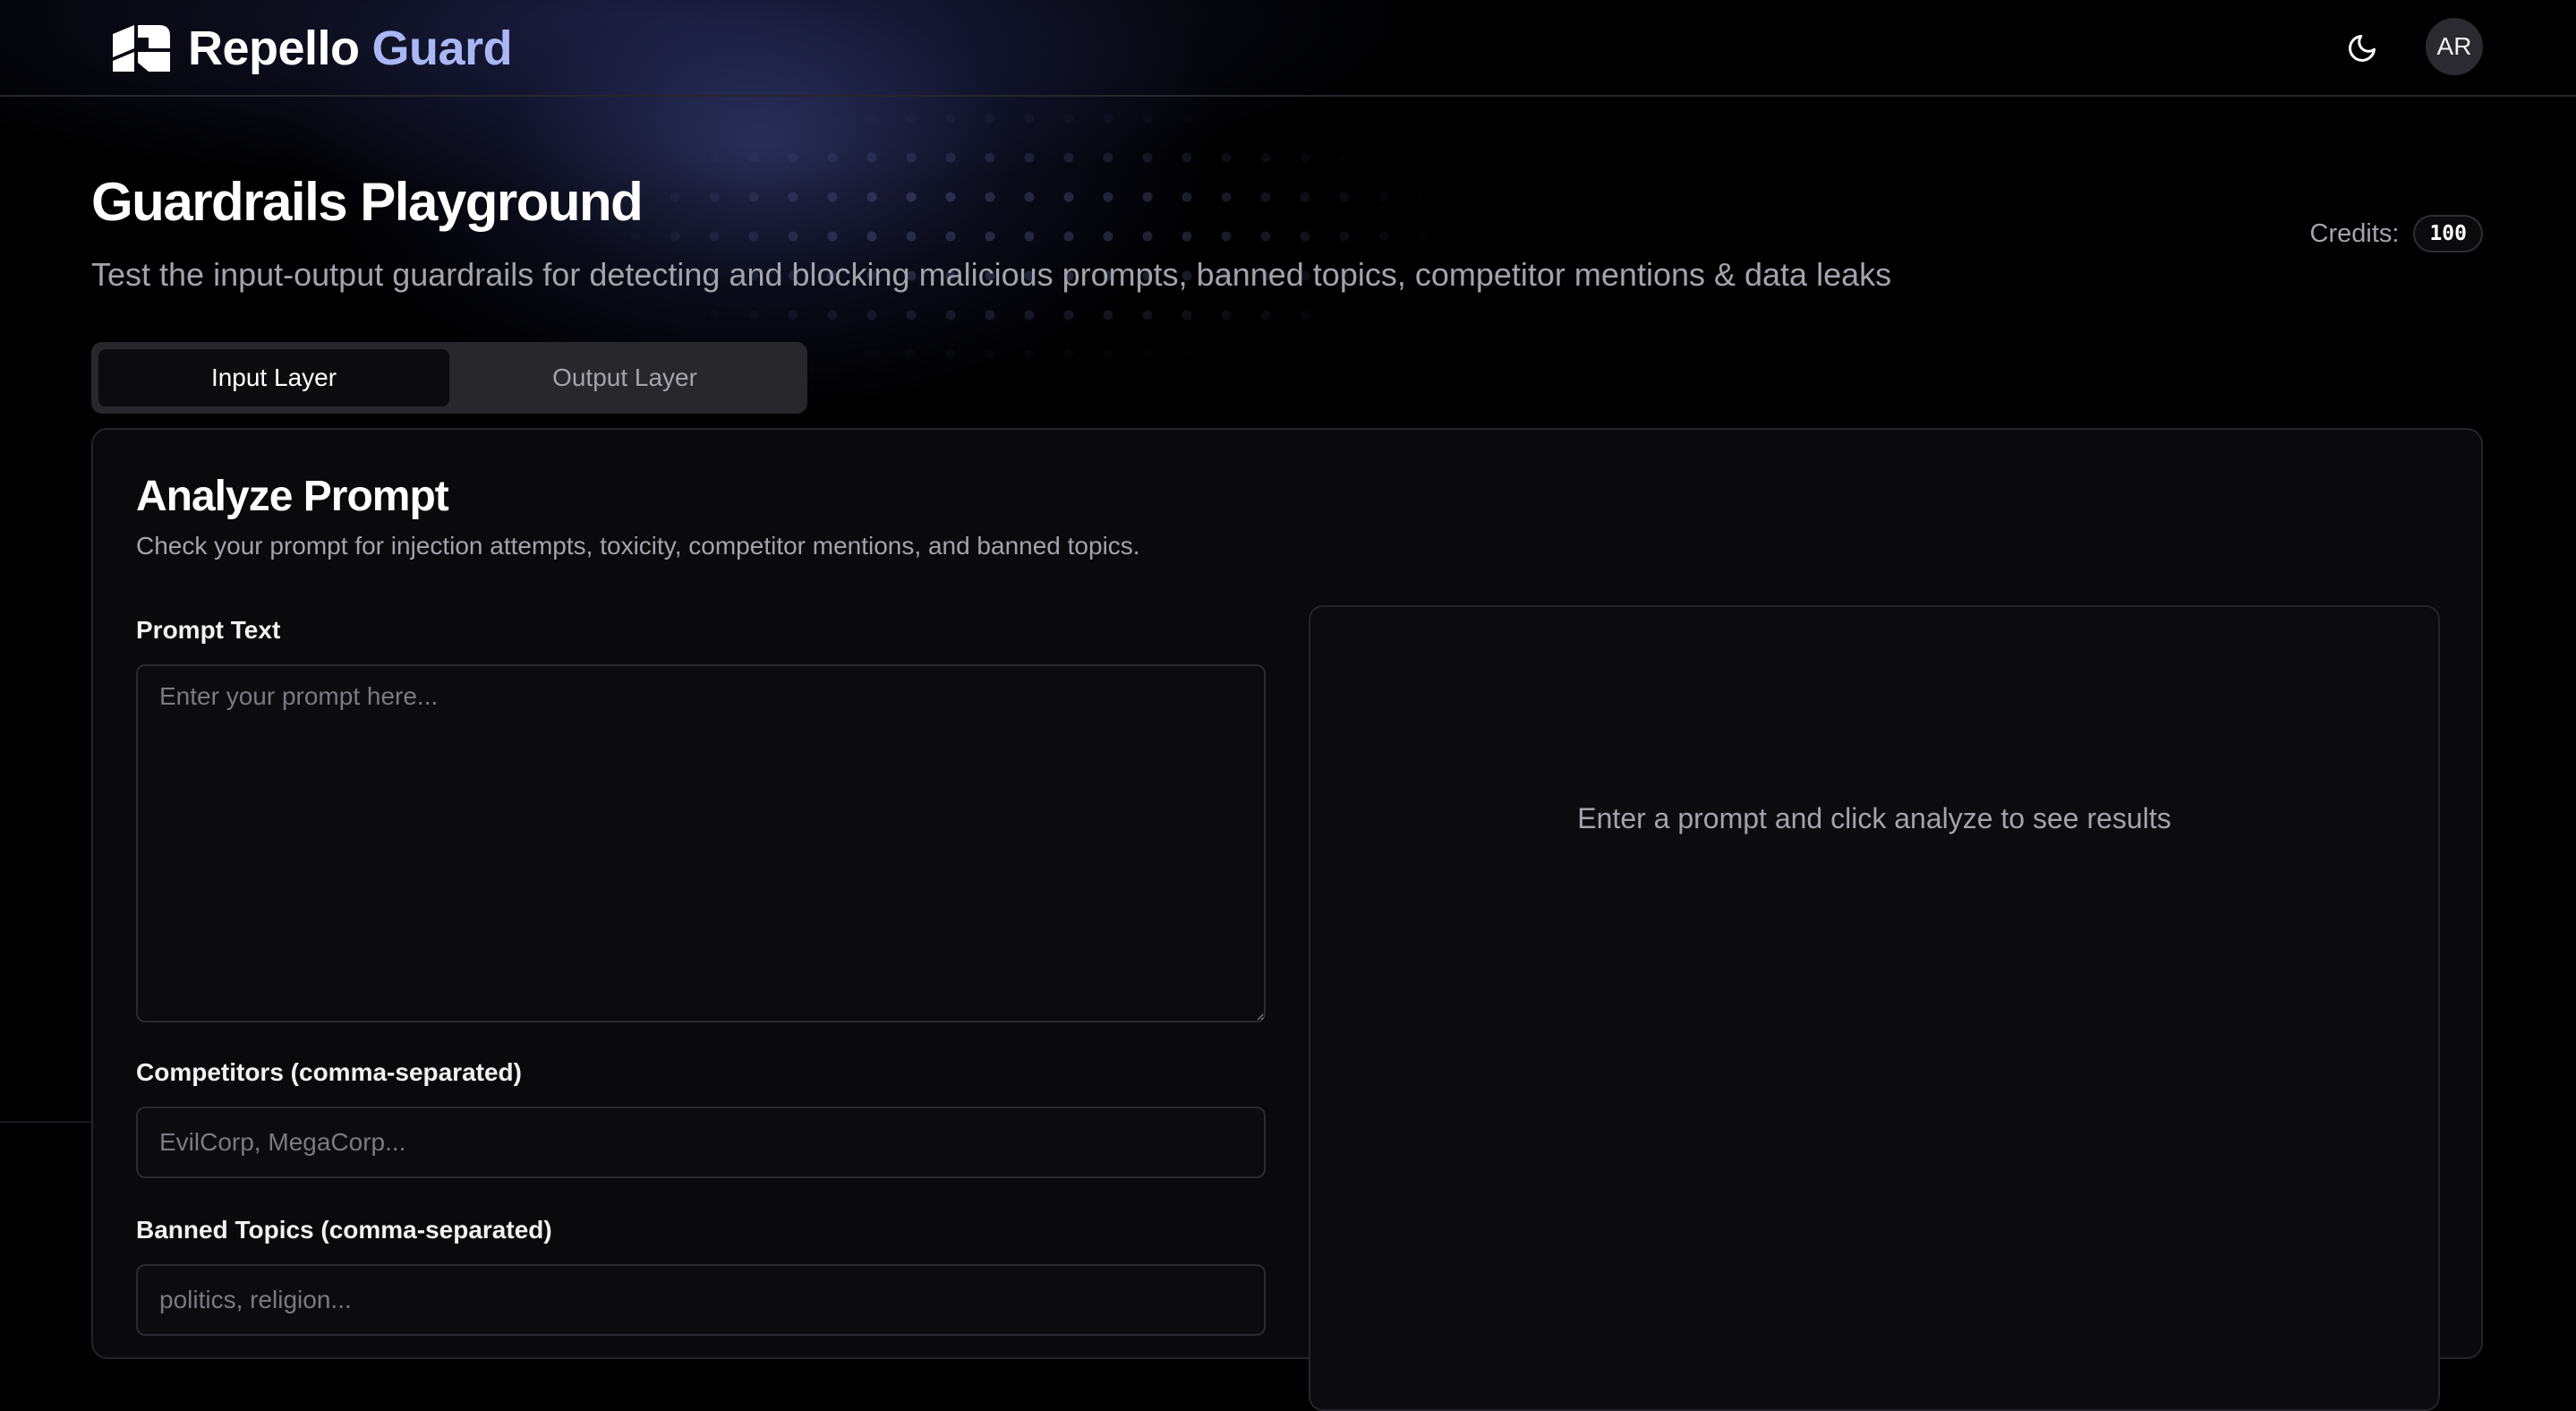  Describe the element at coordinates (367, 202) in the screenshot. I see `page-title: Guardrails Playground` at that location.